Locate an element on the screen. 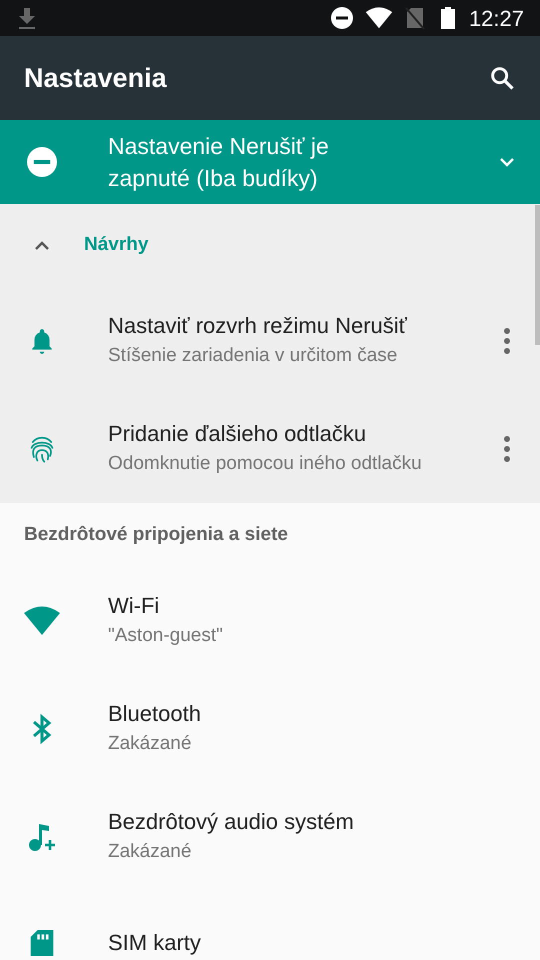 Image resolution: width=540 pixels, height=960 pixels. sim-card-icon is located at coordinates (42, 943).